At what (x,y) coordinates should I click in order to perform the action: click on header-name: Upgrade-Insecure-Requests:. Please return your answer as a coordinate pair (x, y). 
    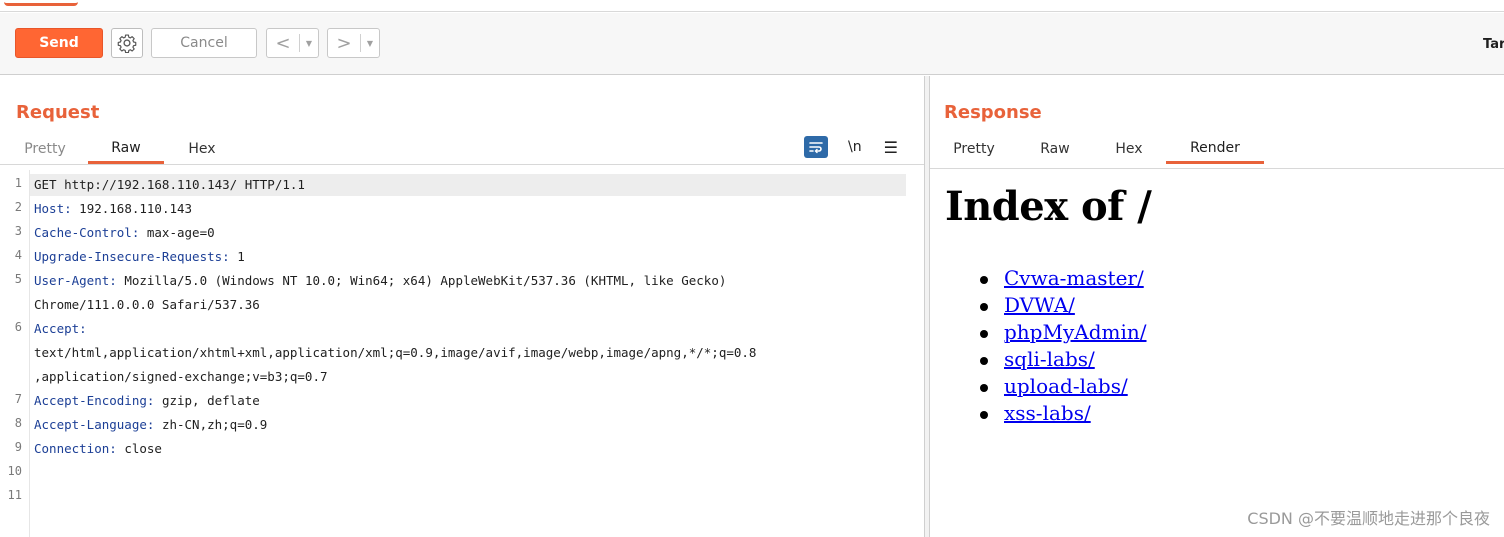
    Looking at the image, I should click on (132, 256).